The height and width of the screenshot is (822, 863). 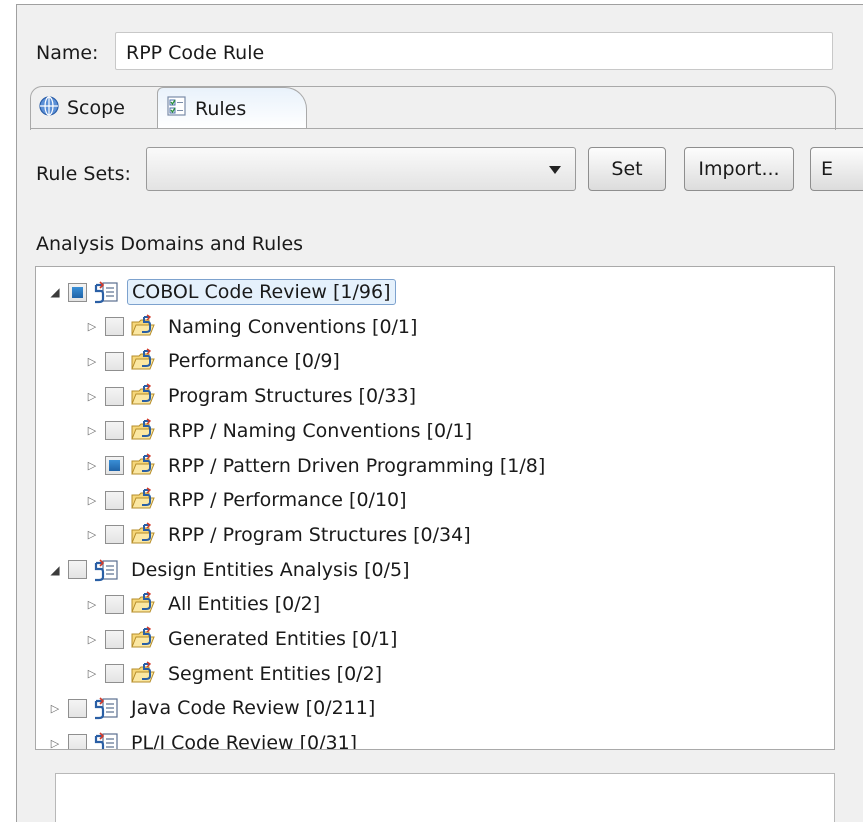 I want to click on tree-item-label: Naming Conventions [0/1], so click(x=293, y=326).